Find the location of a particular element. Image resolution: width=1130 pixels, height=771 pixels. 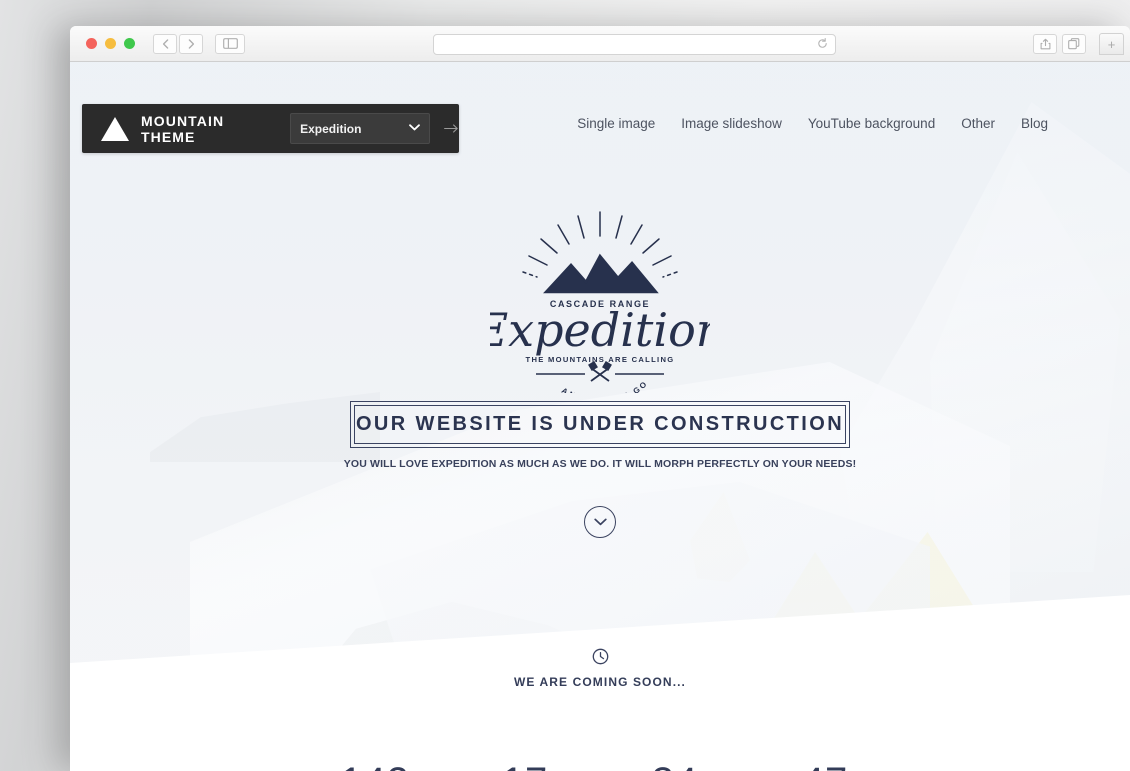

clock-icon is located at coordinates (600, 656).